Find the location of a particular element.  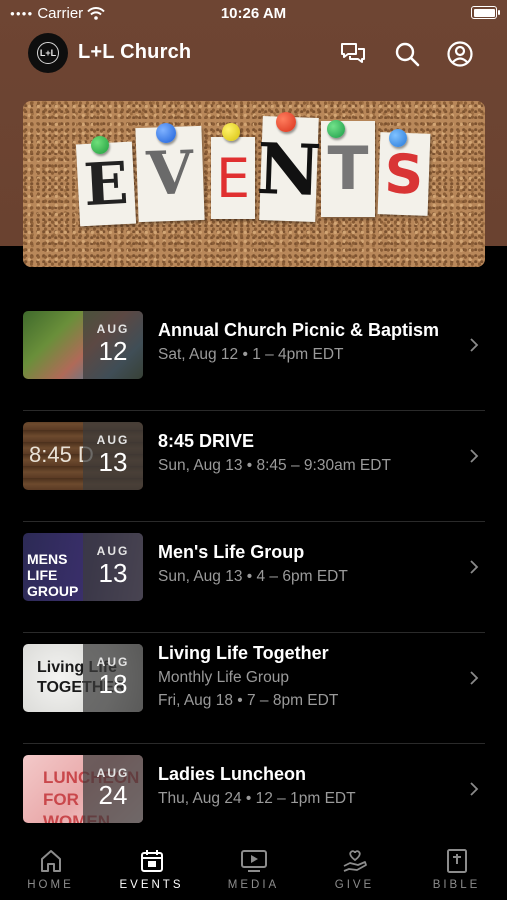

event-date-badge: AUG 24 is located at coordinates (113, 789).